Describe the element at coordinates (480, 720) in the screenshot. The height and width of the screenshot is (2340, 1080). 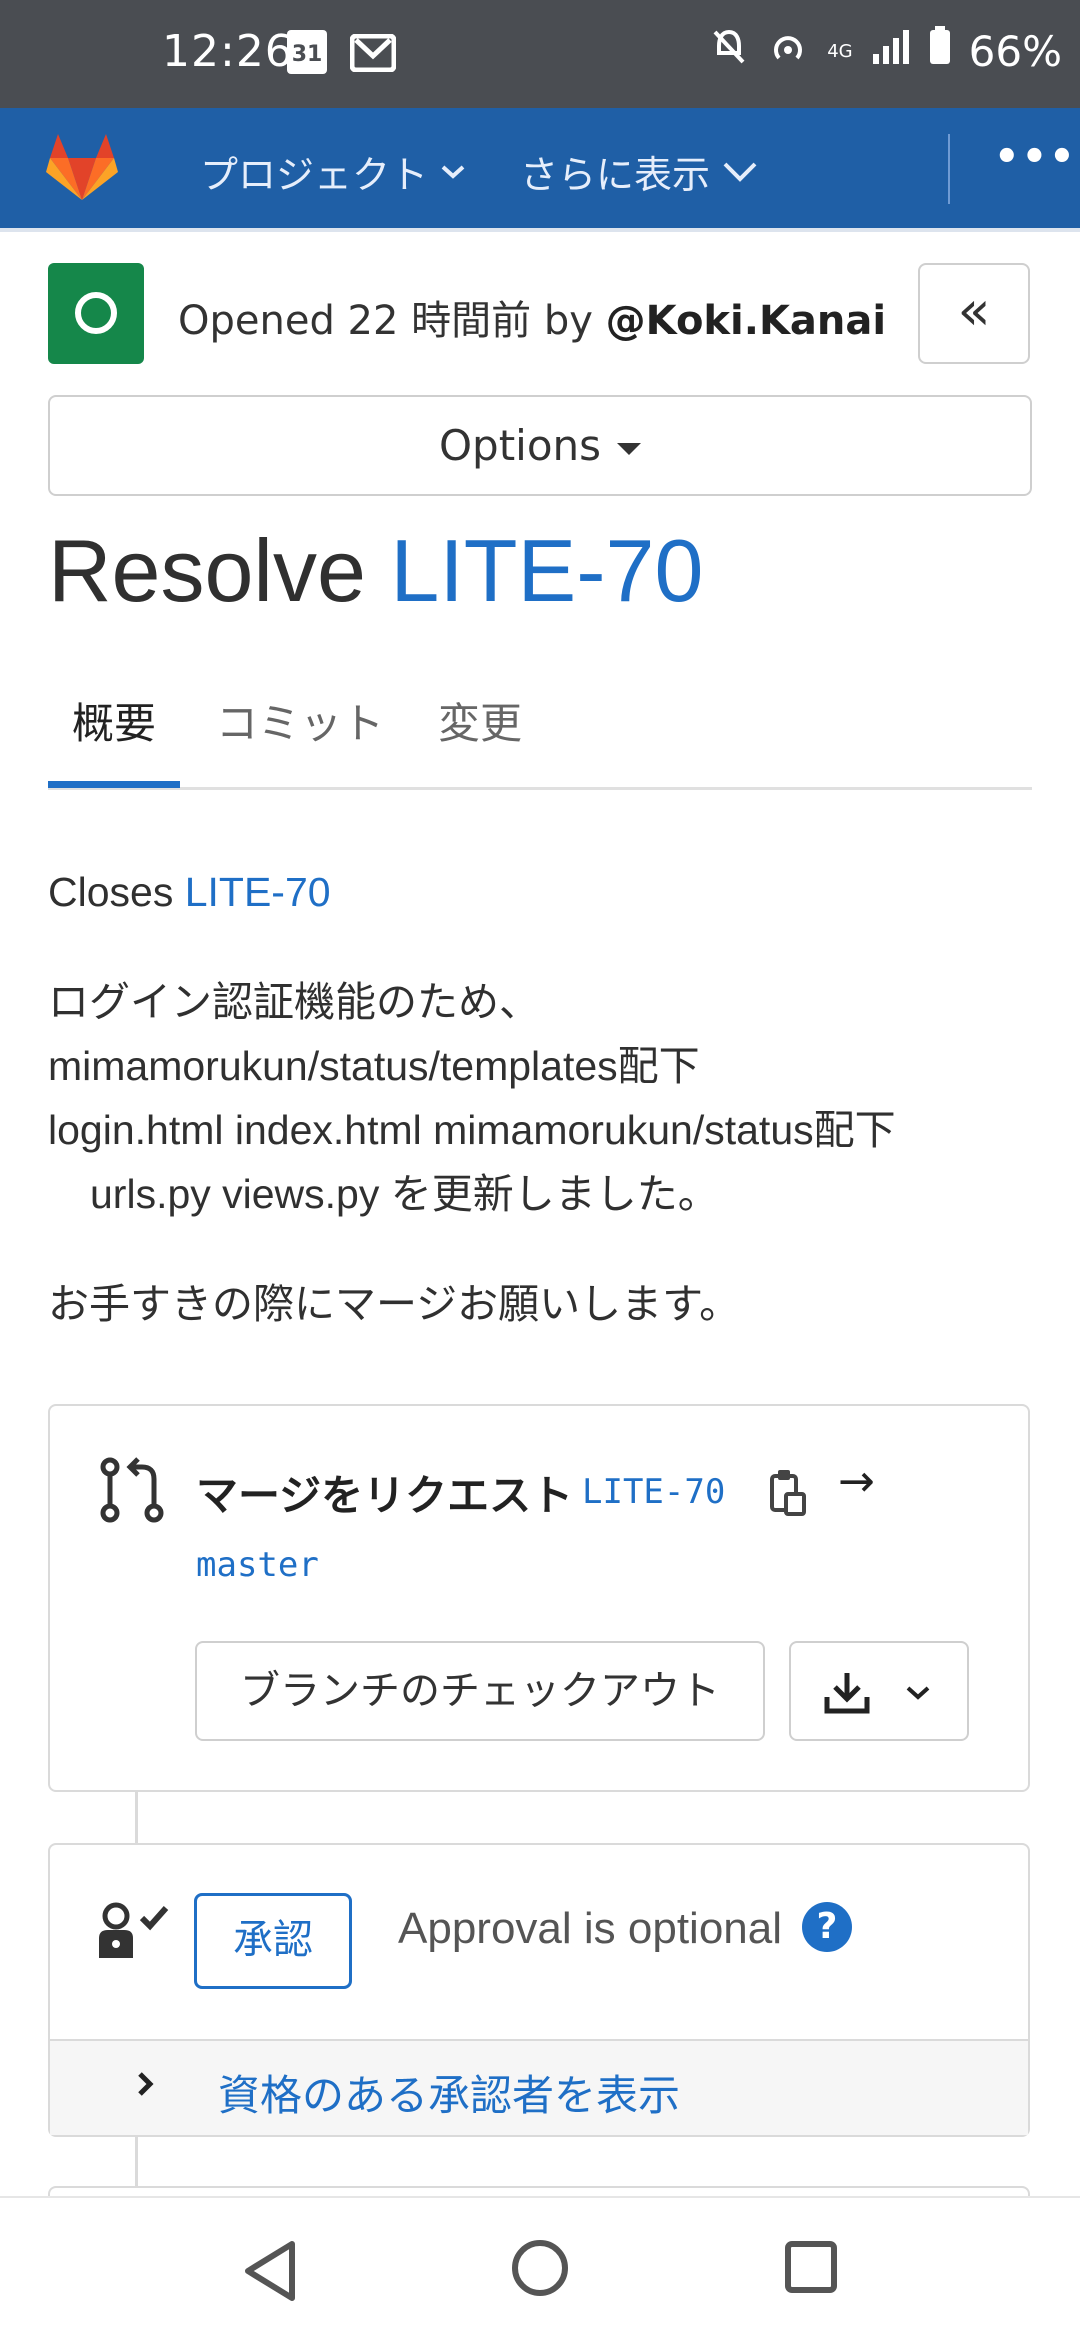
I see `tab-changes: 変更` at that location.